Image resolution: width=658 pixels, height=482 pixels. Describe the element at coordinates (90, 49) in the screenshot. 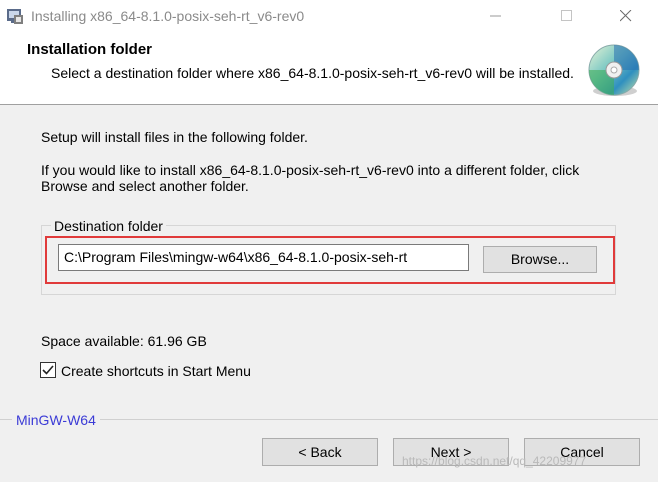

I see `page-title: Installation folder` at that location.